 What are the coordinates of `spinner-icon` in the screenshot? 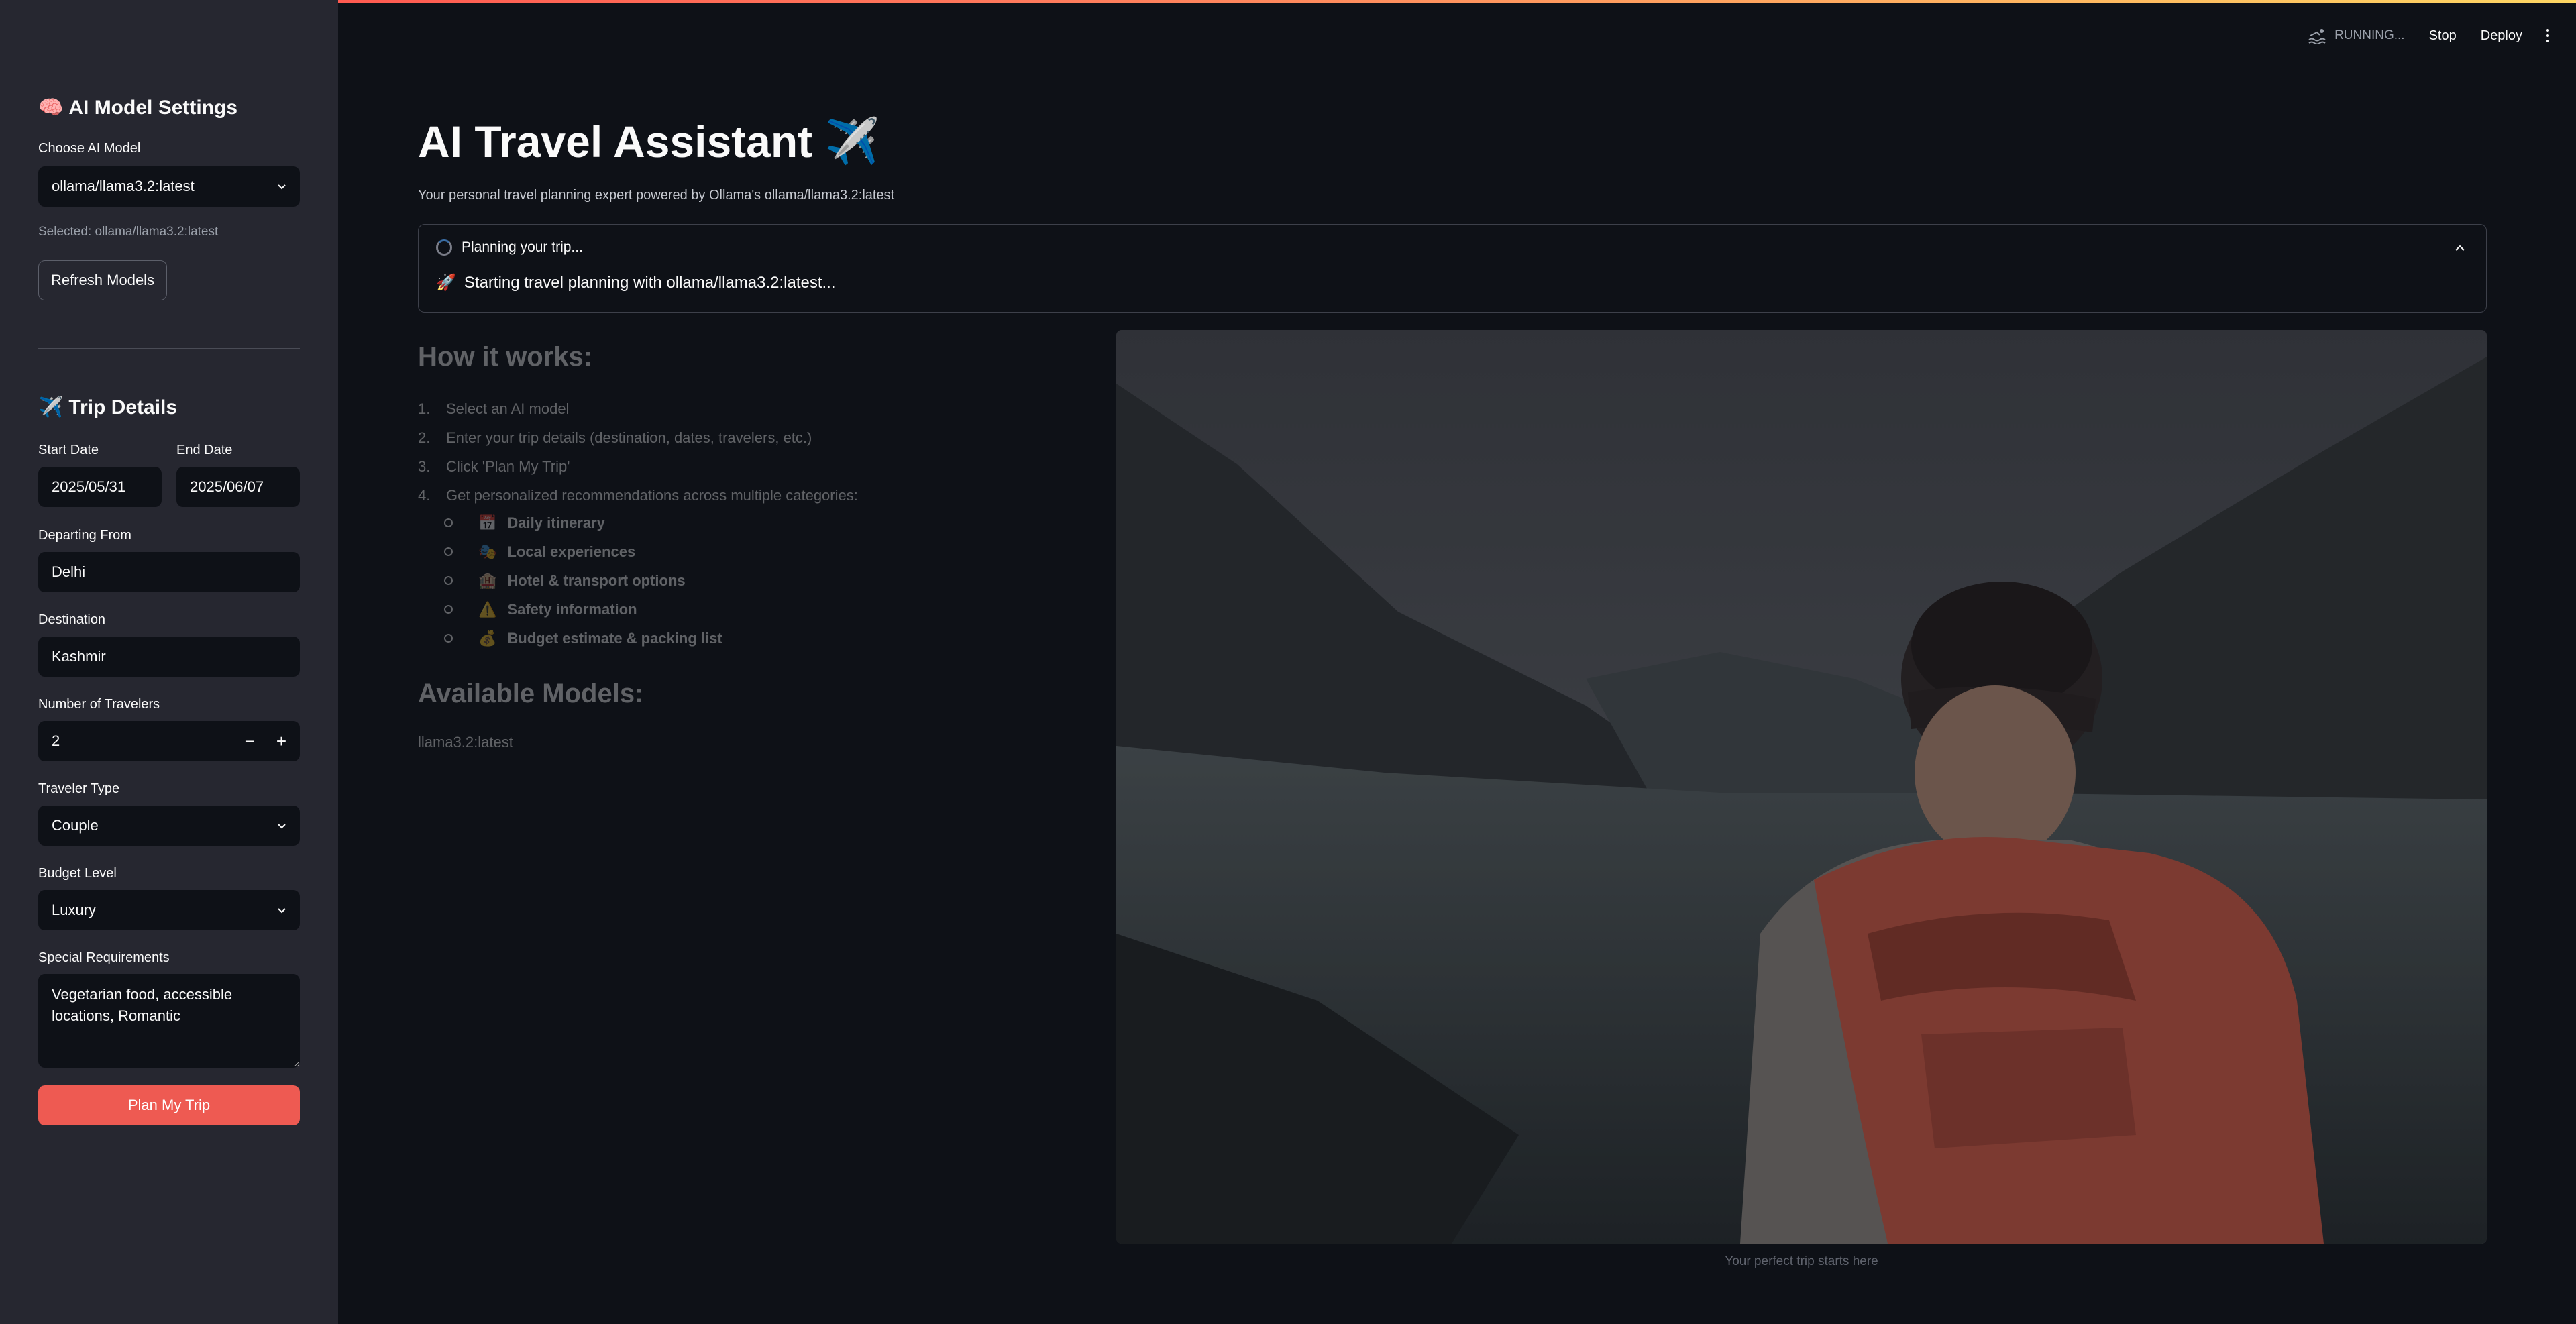 It's located at (444, 247).